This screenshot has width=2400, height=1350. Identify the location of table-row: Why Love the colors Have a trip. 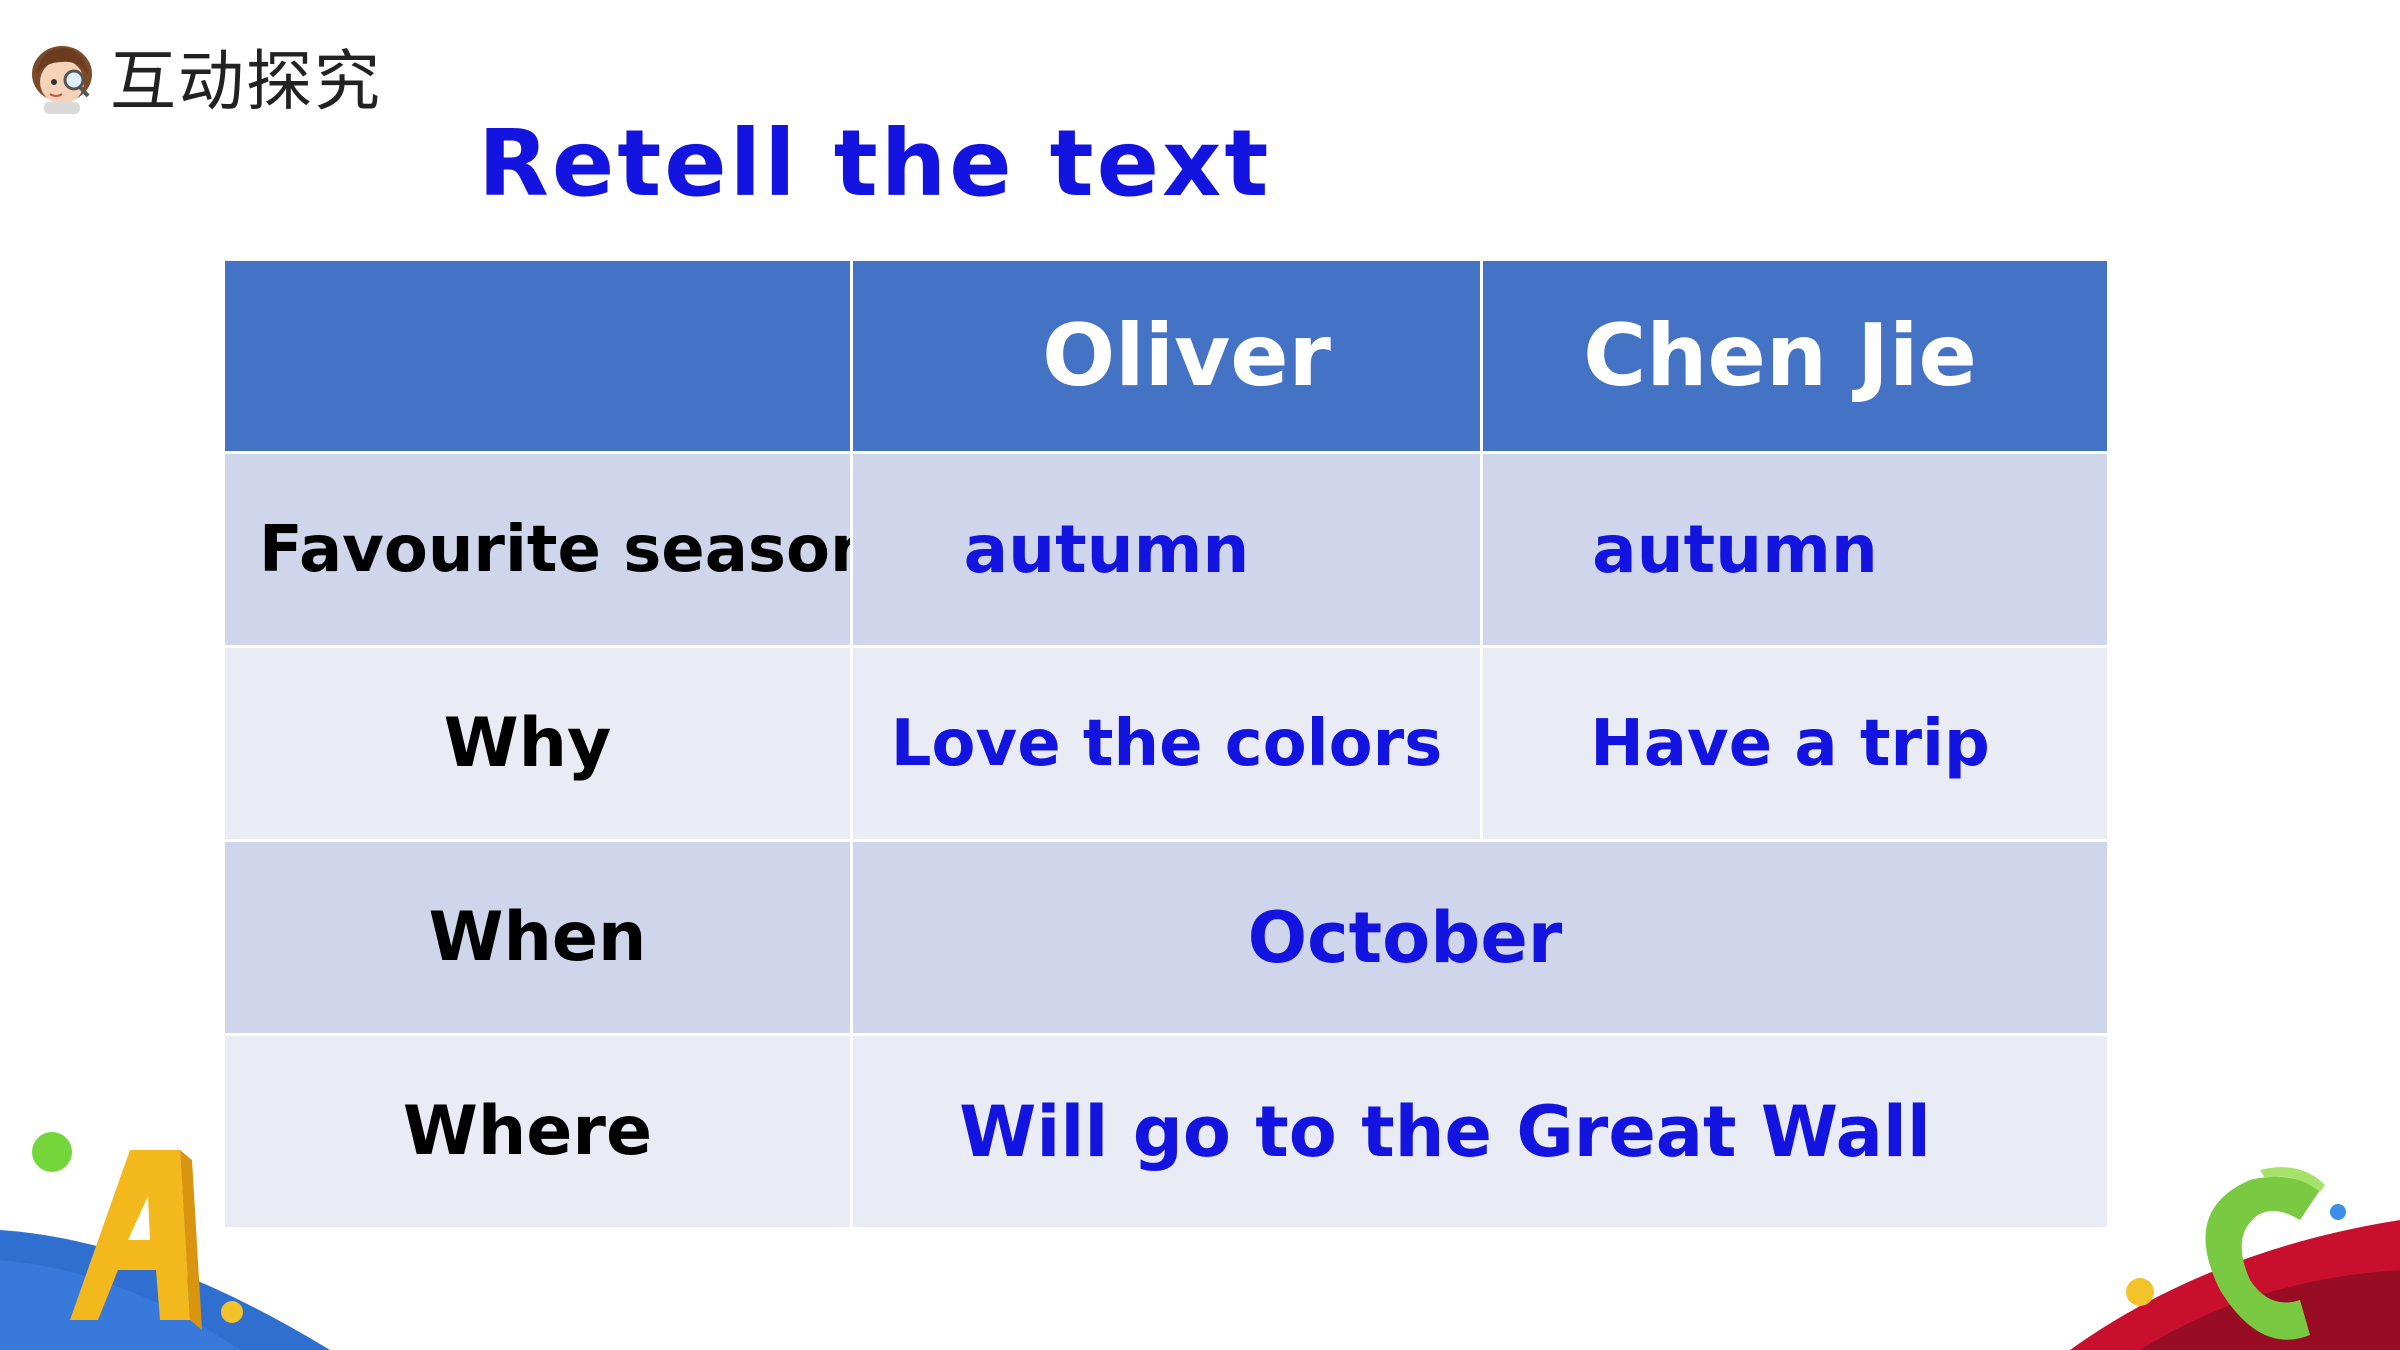
(1166, 743).